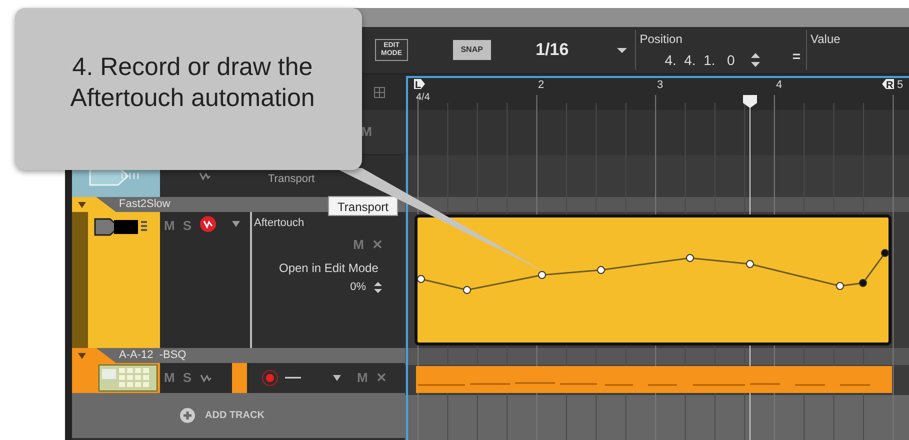  I want to click on group-name: Fast2Slow, so click(144, 204).